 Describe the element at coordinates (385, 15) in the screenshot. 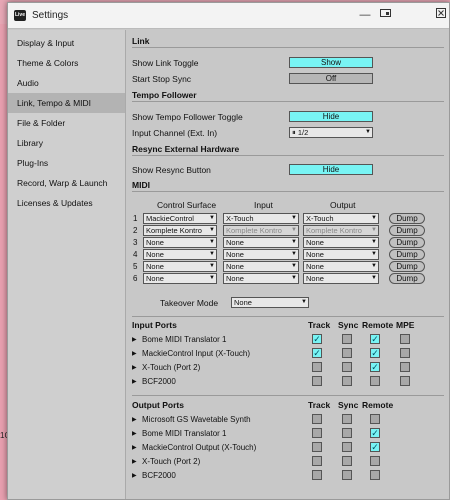

I see `screen-icon` at that location.